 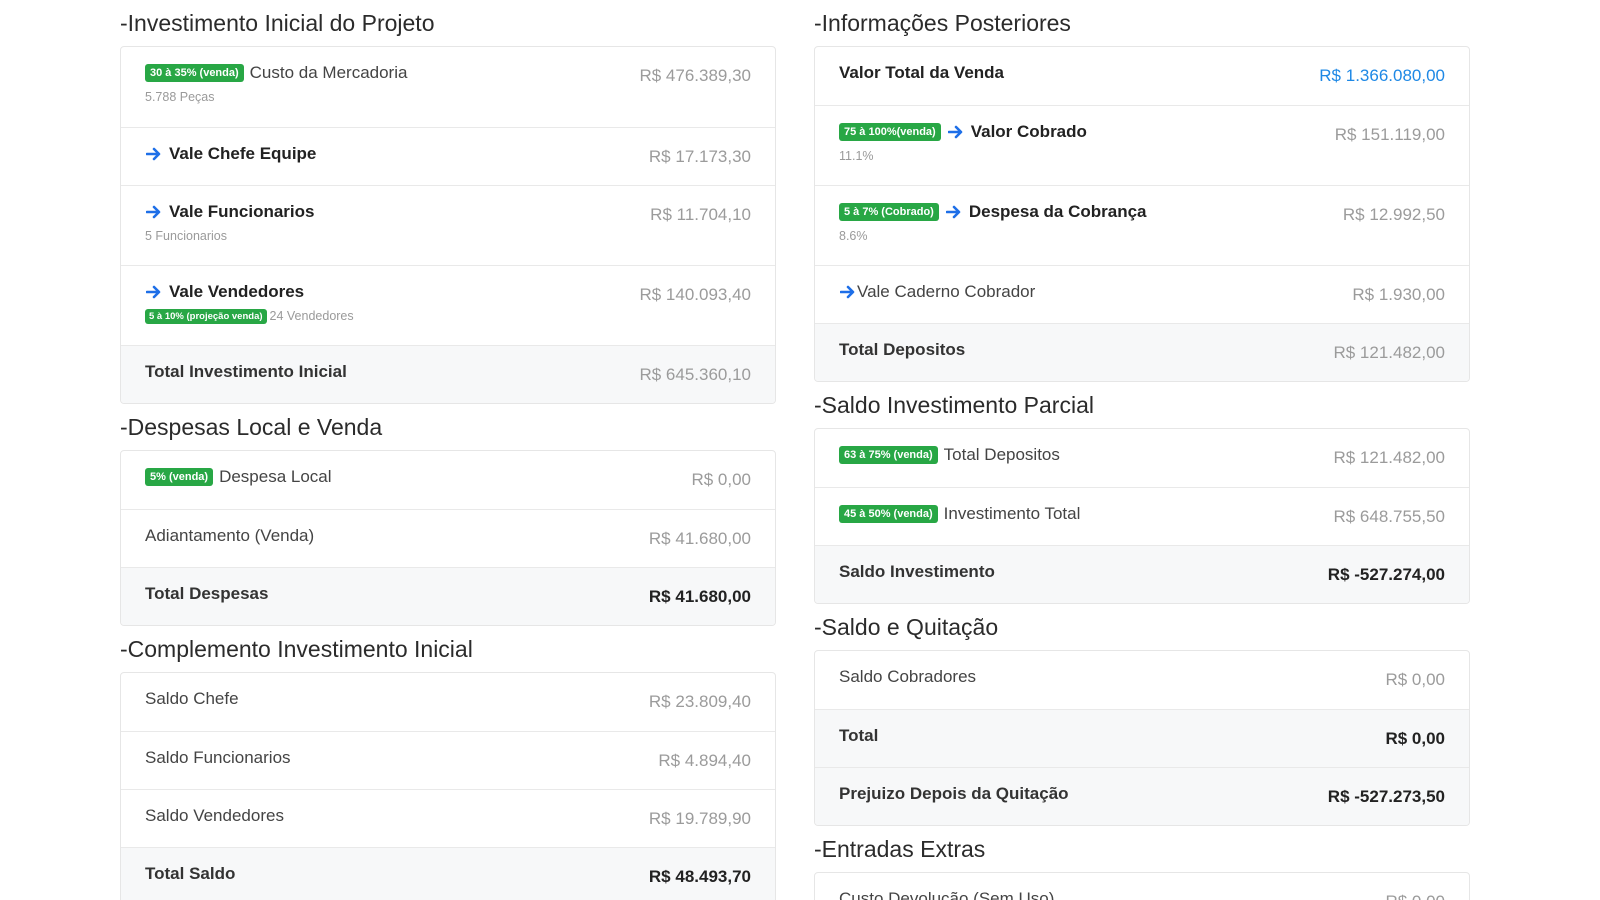 What do you see at coordinates (1398, 294) in the screenshot?
I see `value-vale-caderno: R$ 1.930,00` at bounding box center [1398, 294].